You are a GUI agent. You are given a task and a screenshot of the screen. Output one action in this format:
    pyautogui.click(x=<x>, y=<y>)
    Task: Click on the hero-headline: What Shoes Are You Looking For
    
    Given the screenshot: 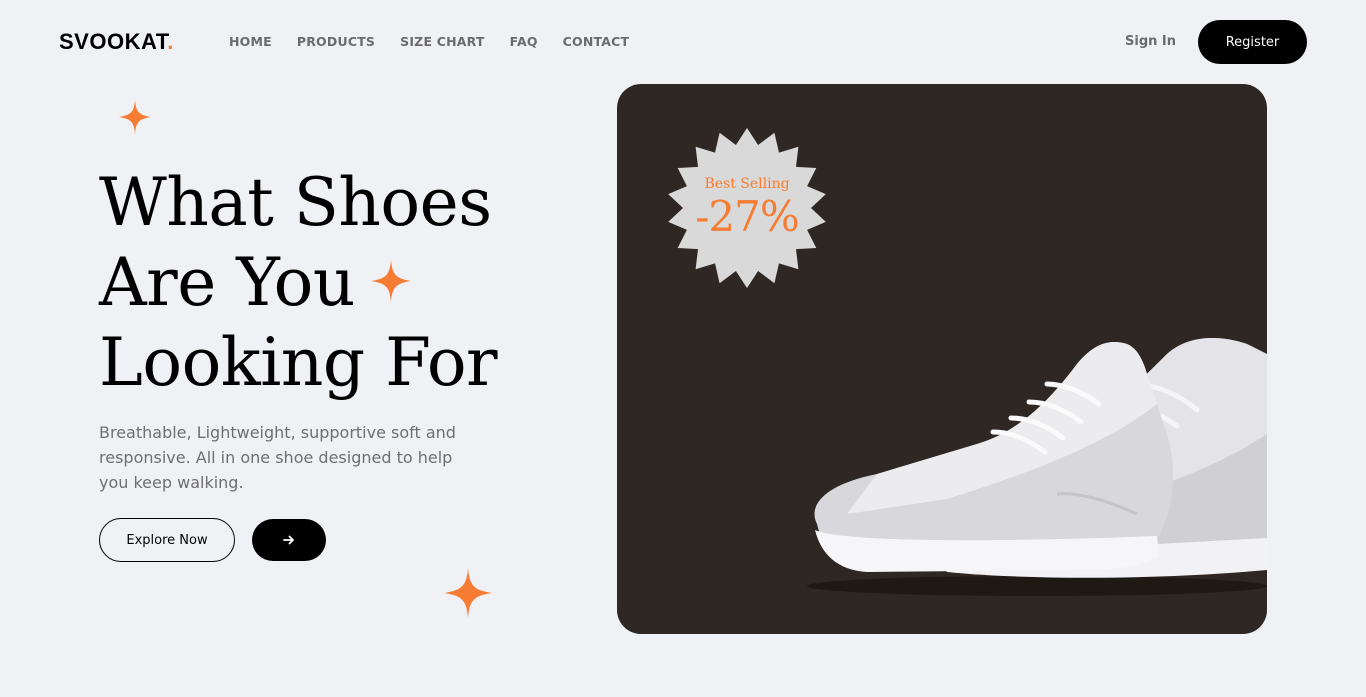 What is the action you would take?
    pyautogui.click(x=298, y=283)
    